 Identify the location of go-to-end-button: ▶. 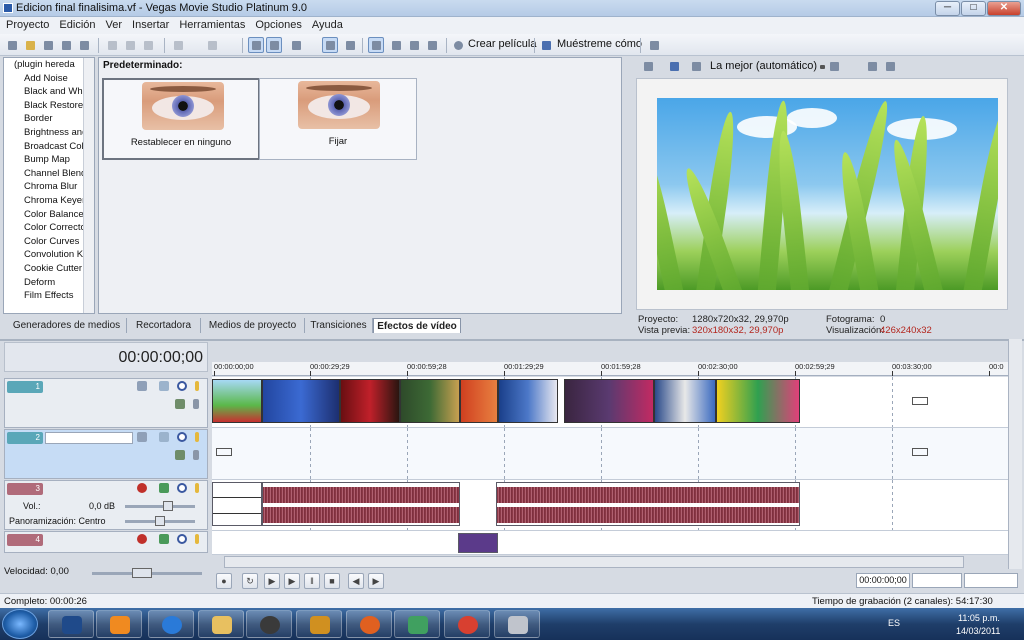
(376, 581).